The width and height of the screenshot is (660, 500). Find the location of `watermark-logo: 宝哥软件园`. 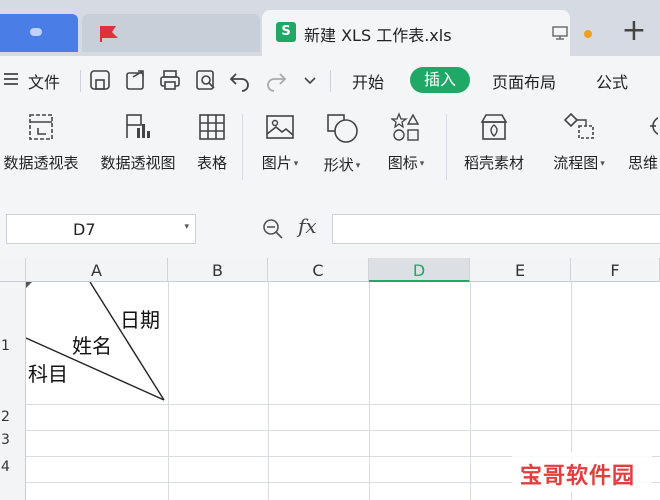

watermark-logo: 宝哥软件园 is located at coordinates (582, 472).